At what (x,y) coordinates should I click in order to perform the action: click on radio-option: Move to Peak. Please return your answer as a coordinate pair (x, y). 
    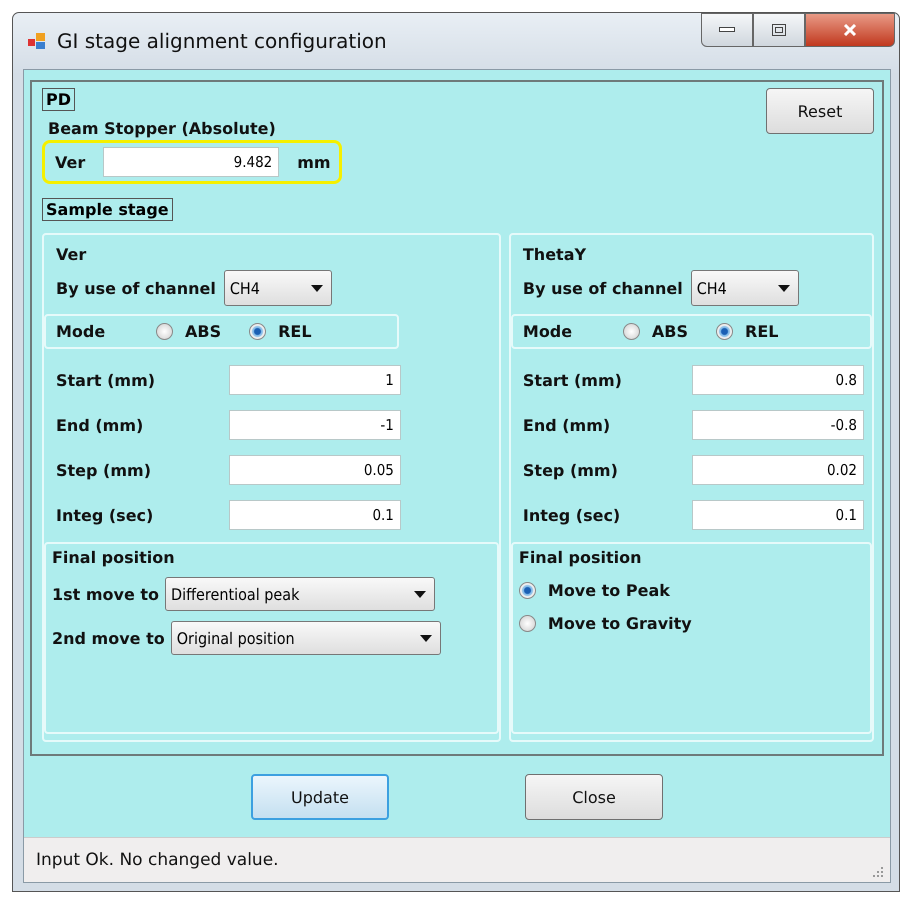
    Looking at the image, I should click on (677, 590).